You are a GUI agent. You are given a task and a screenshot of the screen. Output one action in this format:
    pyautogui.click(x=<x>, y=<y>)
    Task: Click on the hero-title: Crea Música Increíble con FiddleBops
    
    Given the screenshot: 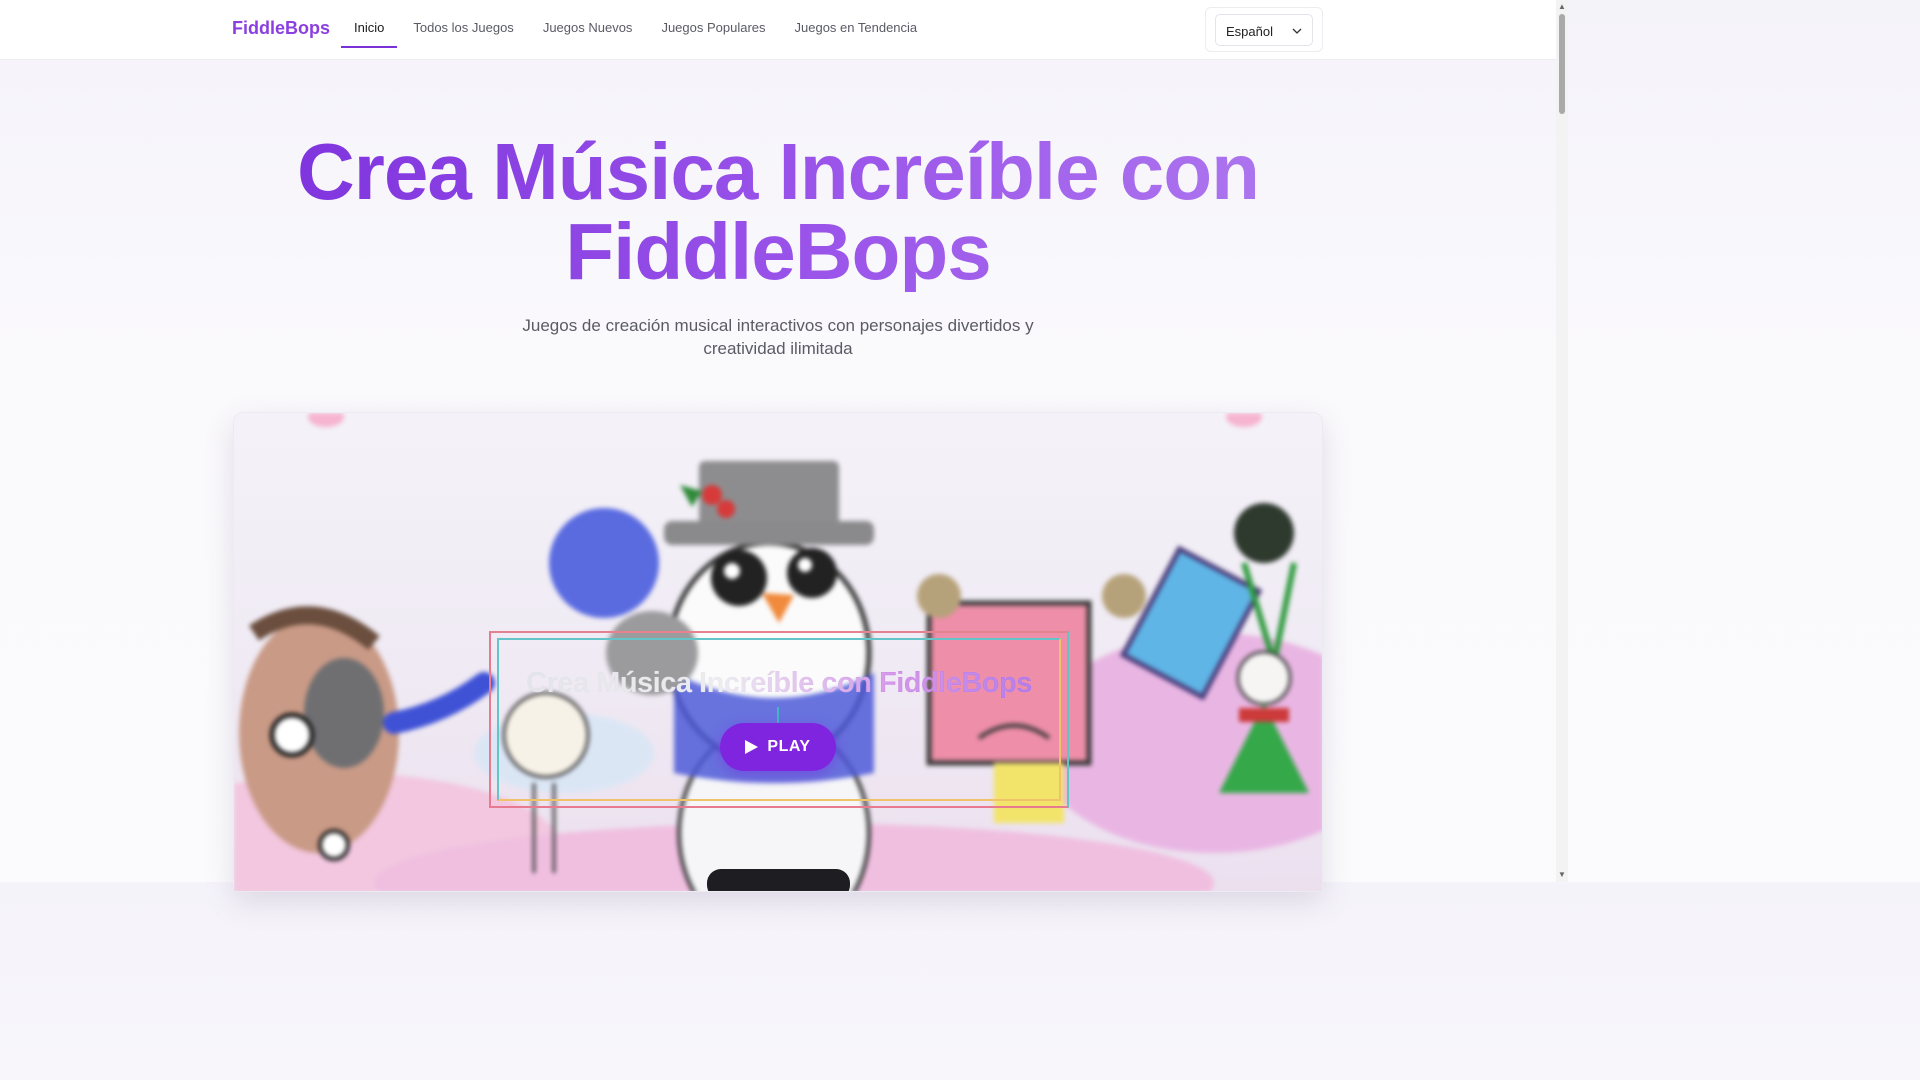 What is the action you would take?
    pyautogui.click(x=778, y=212)
    